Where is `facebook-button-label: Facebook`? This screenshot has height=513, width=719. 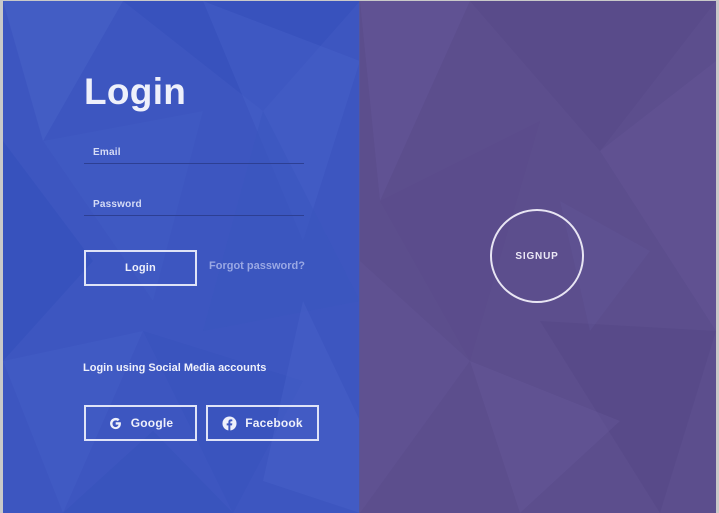
facebook-button-label: Facebook is located at coordinates (274, 423).